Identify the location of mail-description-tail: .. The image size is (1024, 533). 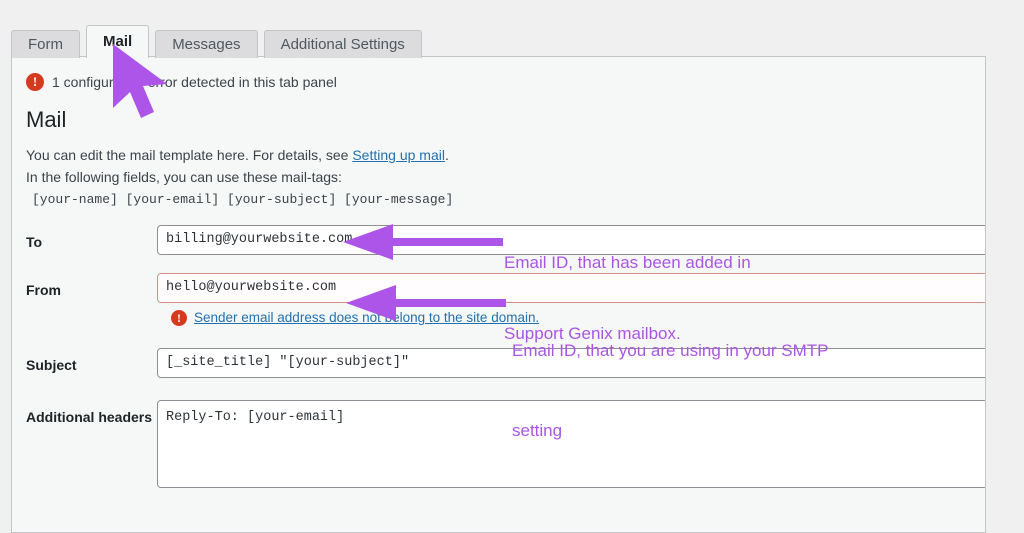
(446, 155).